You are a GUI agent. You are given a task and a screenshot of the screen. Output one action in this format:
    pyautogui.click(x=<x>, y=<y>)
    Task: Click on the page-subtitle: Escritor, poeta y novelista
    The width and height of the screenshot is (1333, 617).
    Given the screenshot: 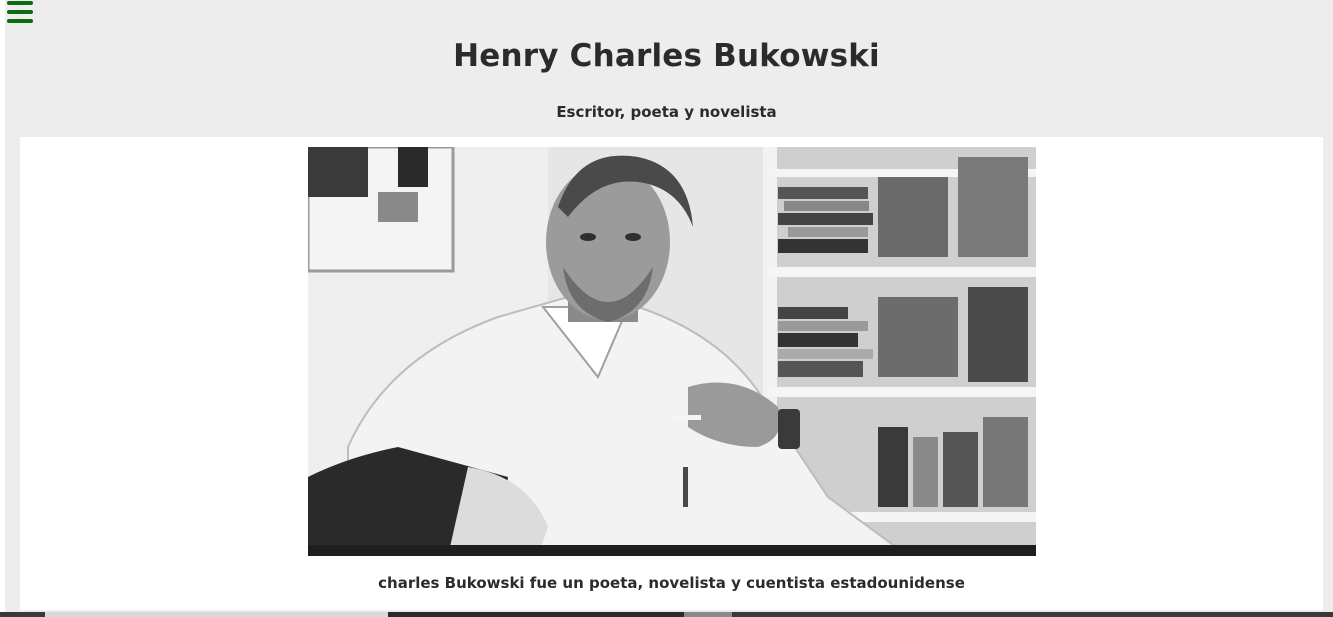 What is the action you would take?
    pyautogui.click(x=666, y=112)
    